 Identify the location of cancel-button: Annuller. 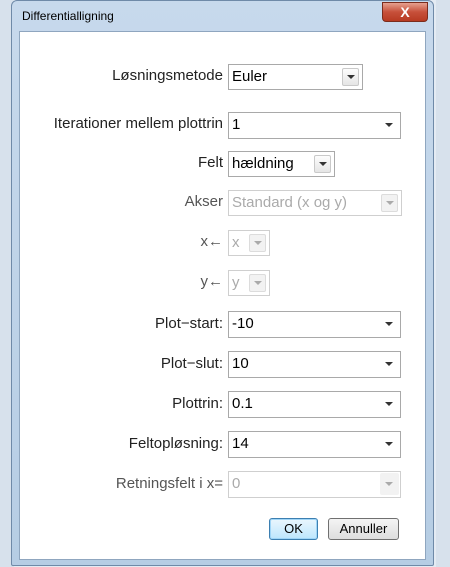
(363, 529).